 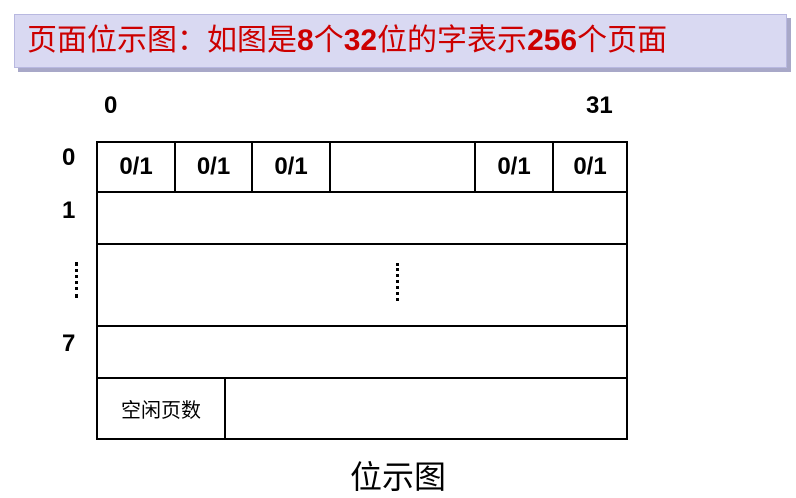 I want to click on title-prefix: 页面位示图：如图是, so click(x=162, y=40).